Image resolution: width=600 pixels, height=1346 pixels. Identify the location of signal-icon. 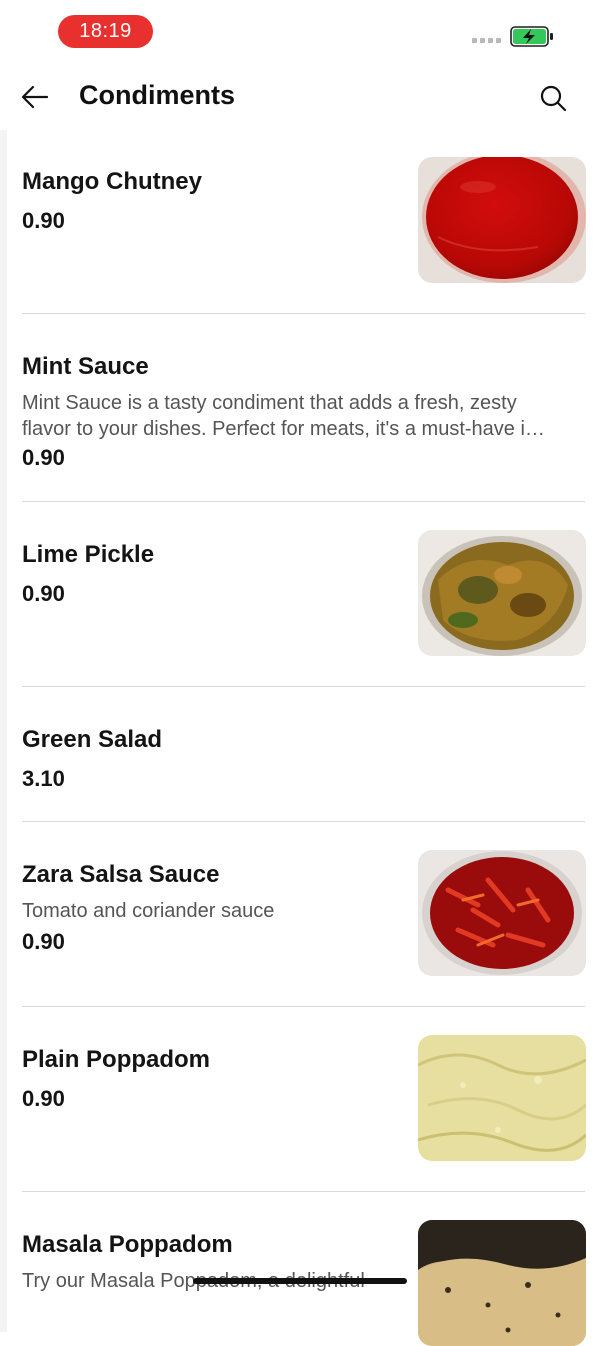
(488, 41).